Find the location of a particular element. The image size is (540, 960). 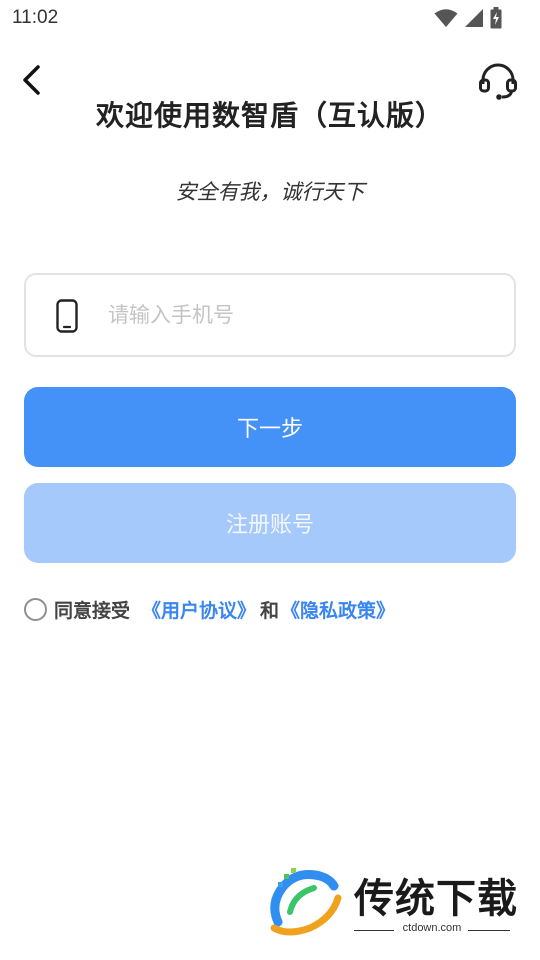

battery-charging-icon is located at coordinates (496, 18).